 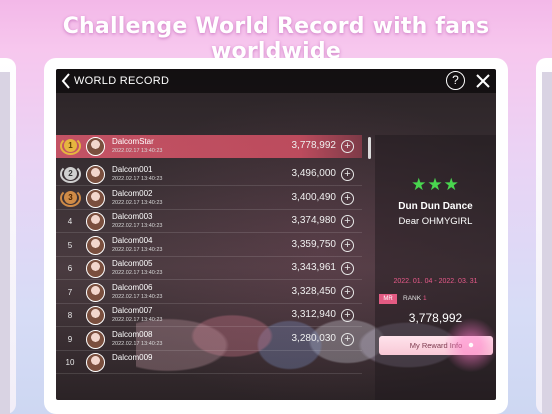 What do you see at coordinates (132, 240) in the screenshot?
I see `player-name: Dalcom004` at bounding box center [132, 240].